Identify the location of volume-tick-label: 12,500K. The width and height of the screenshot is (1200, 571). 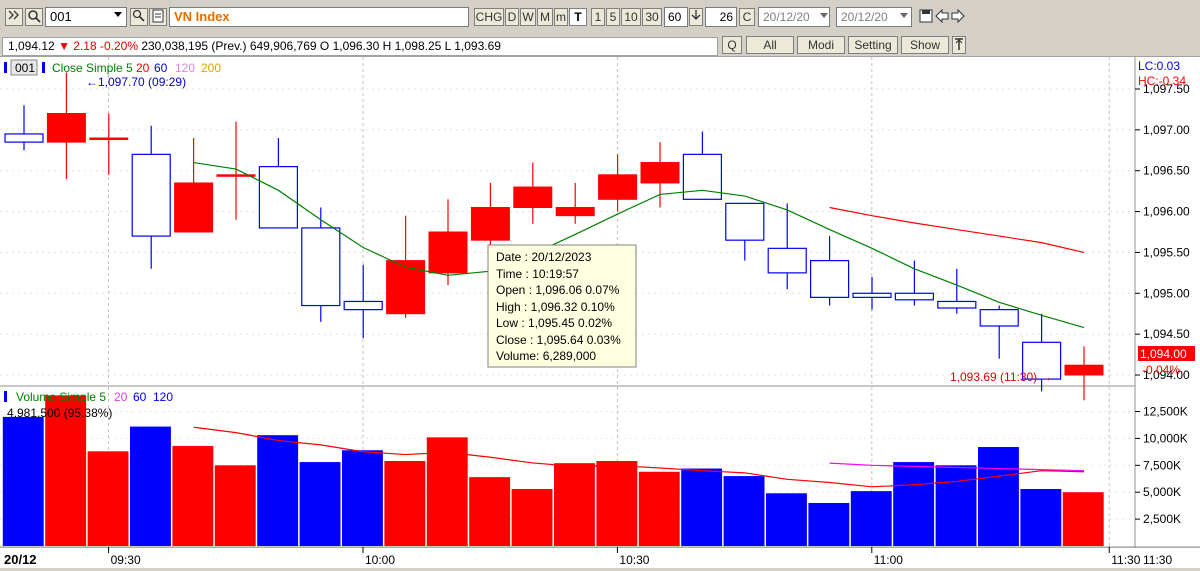
(1165, 412).